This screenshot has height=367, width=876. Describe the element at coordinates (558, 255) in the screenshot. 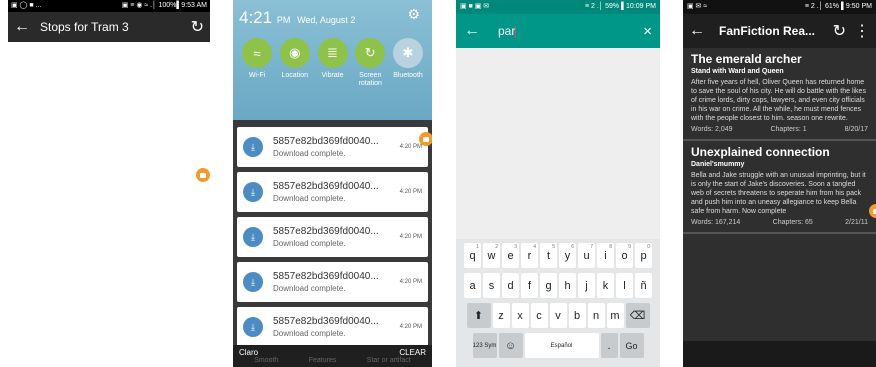

I see `keyboard-row-1: 1q2w3e4r5t6y7u8i9o0p` at that location.